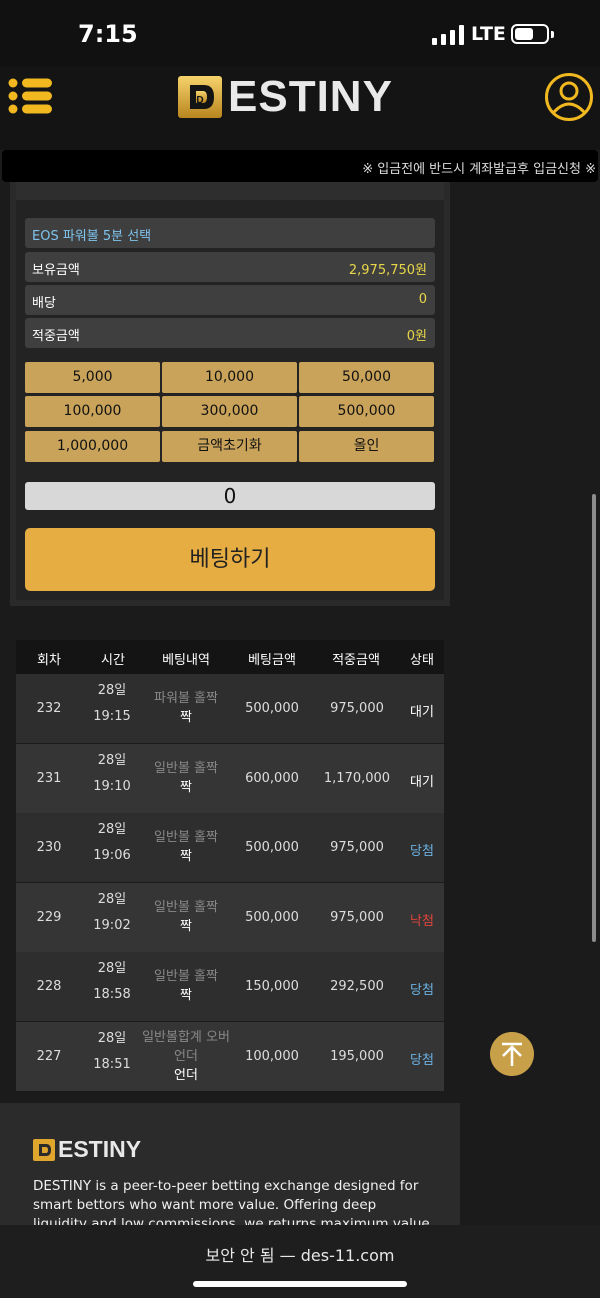 Image resolution: width=600 pixels, height=1298 pixels. What do you see at coordinates (230, 496) in the screenshot?
I see `bet-amount-input: 0` at bounding box center [230, 496].